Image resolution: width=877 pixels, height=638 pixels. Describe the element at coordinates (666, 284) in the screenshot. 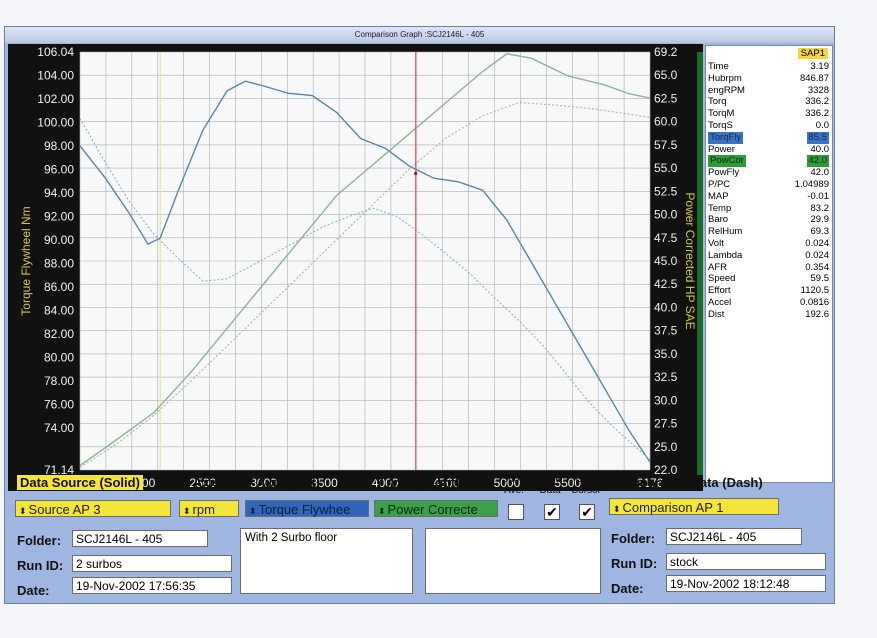

I see `right-tick-label: 42.5` at that location.